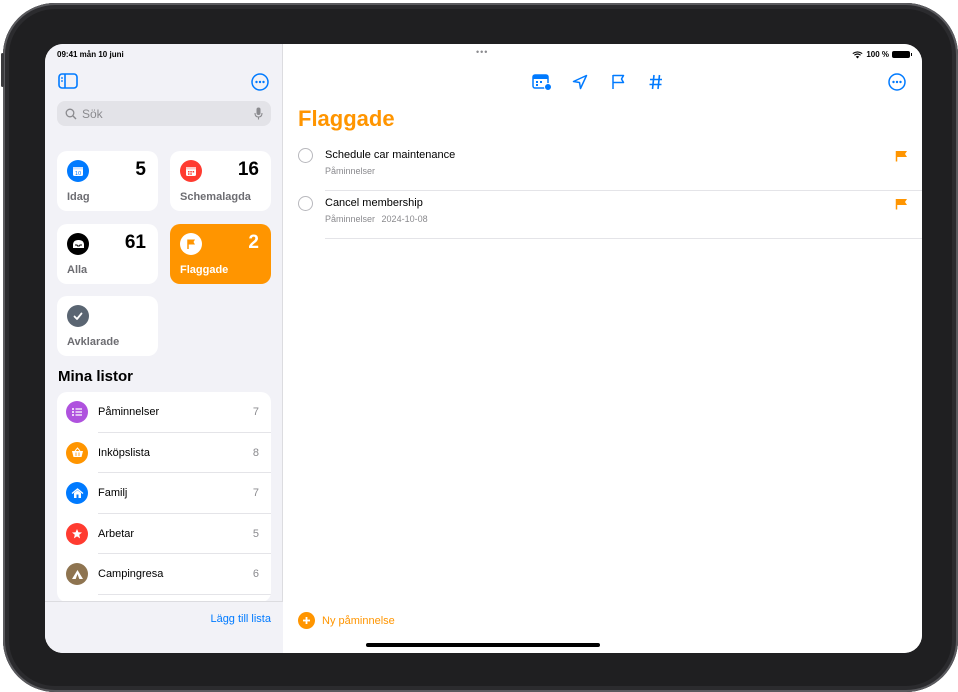 The height and width of the screenshot is (692, 958). What do you see at coordinates (78, 244) in the screenshot?
I see `tray-icon` at bounding box center [78, 244].